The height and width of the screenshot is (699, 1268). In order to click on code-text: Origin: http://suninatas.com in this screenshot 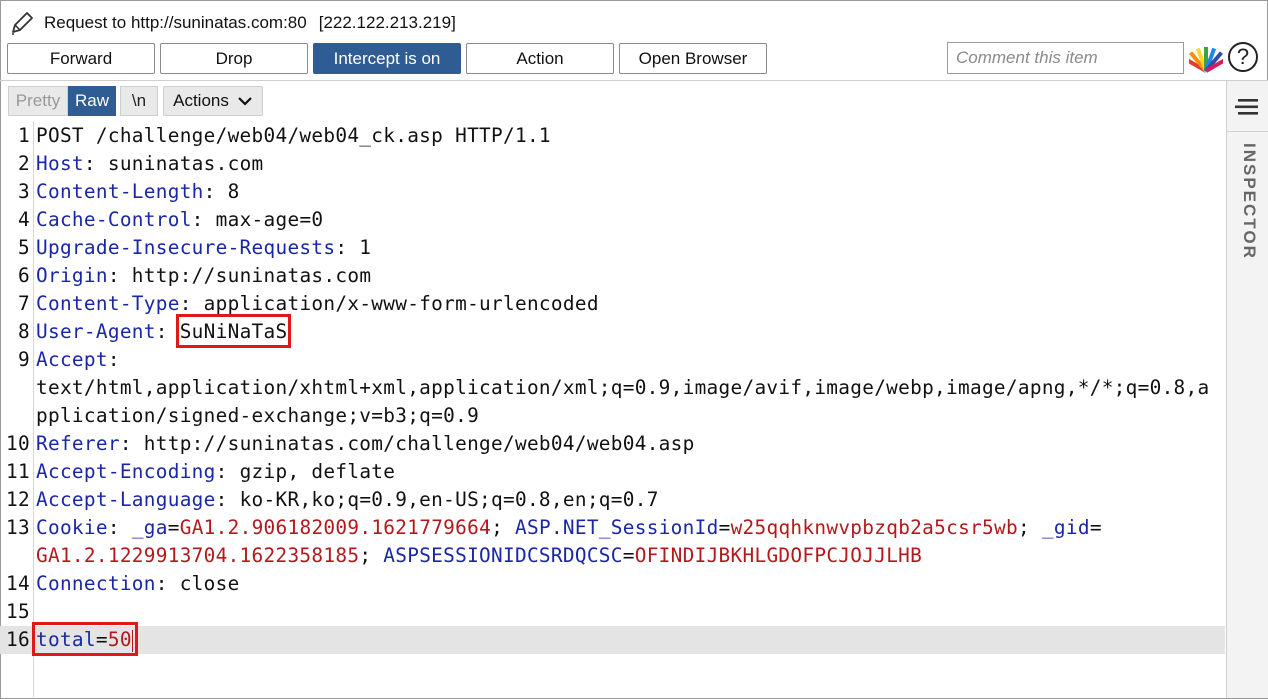, I will do `click(203, 276)`.